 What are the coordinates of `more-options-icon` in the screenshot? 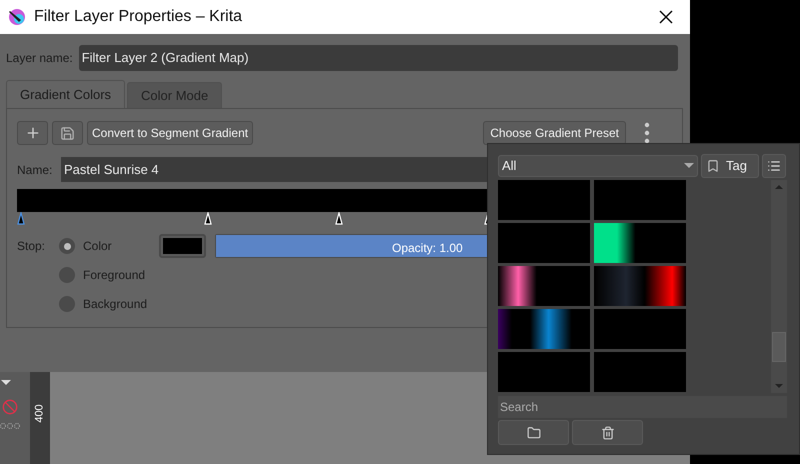 It's located at (647, 133).